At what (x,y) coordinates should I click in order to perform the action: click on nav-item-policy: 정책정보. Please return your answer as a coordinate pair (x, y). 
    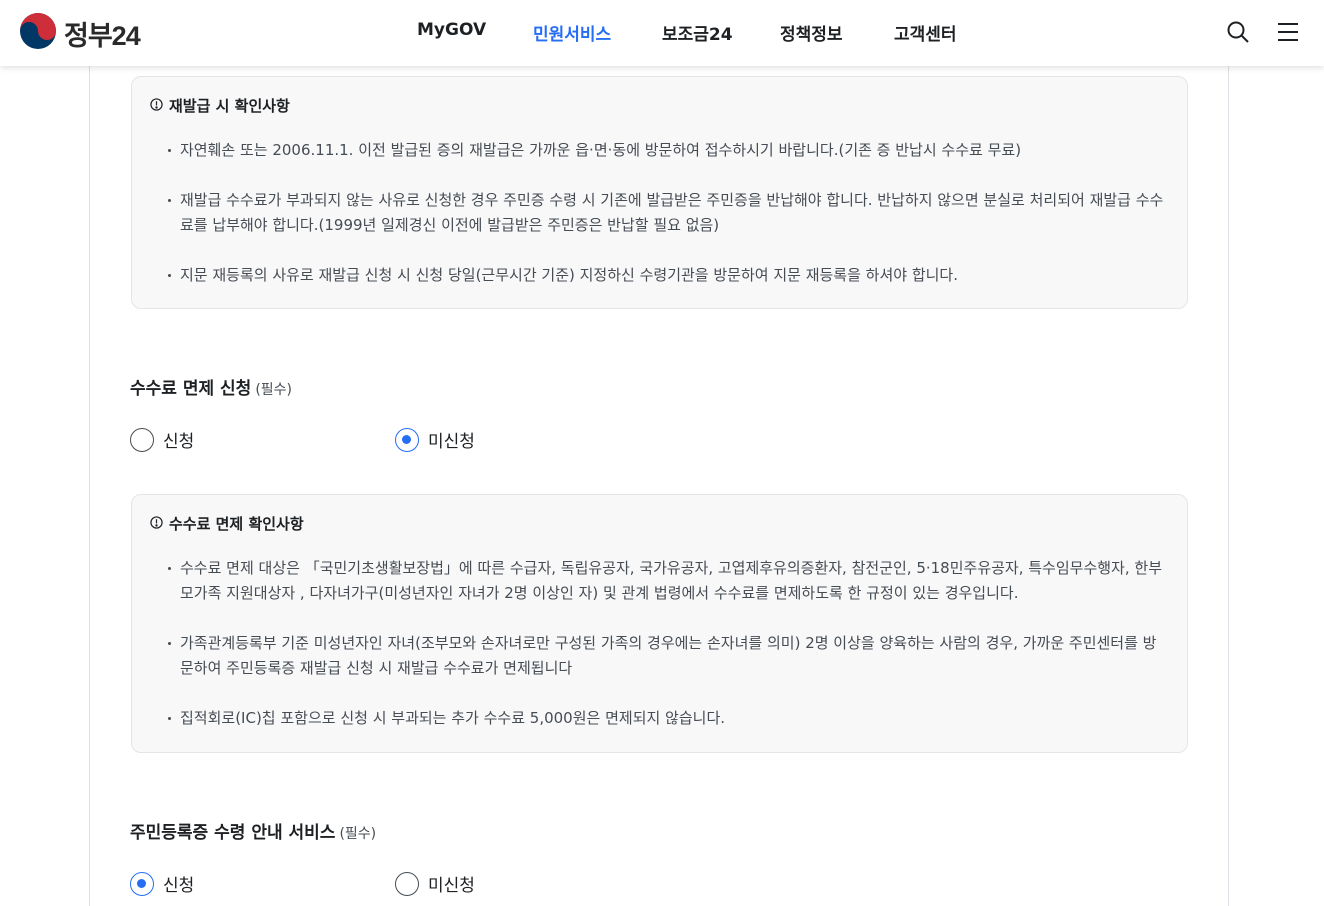
    Looking at the image, I should click on (811, 32).